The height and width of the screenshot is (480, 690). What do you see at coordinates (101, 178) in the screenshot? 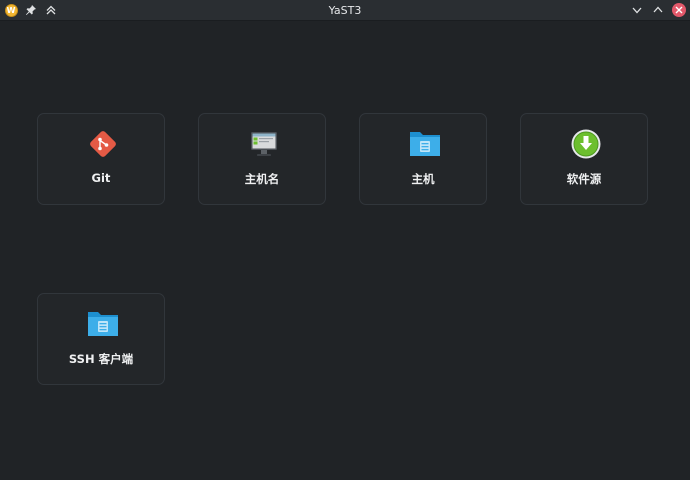
I see `tile-label: Git` at bounding box center [101, 178].